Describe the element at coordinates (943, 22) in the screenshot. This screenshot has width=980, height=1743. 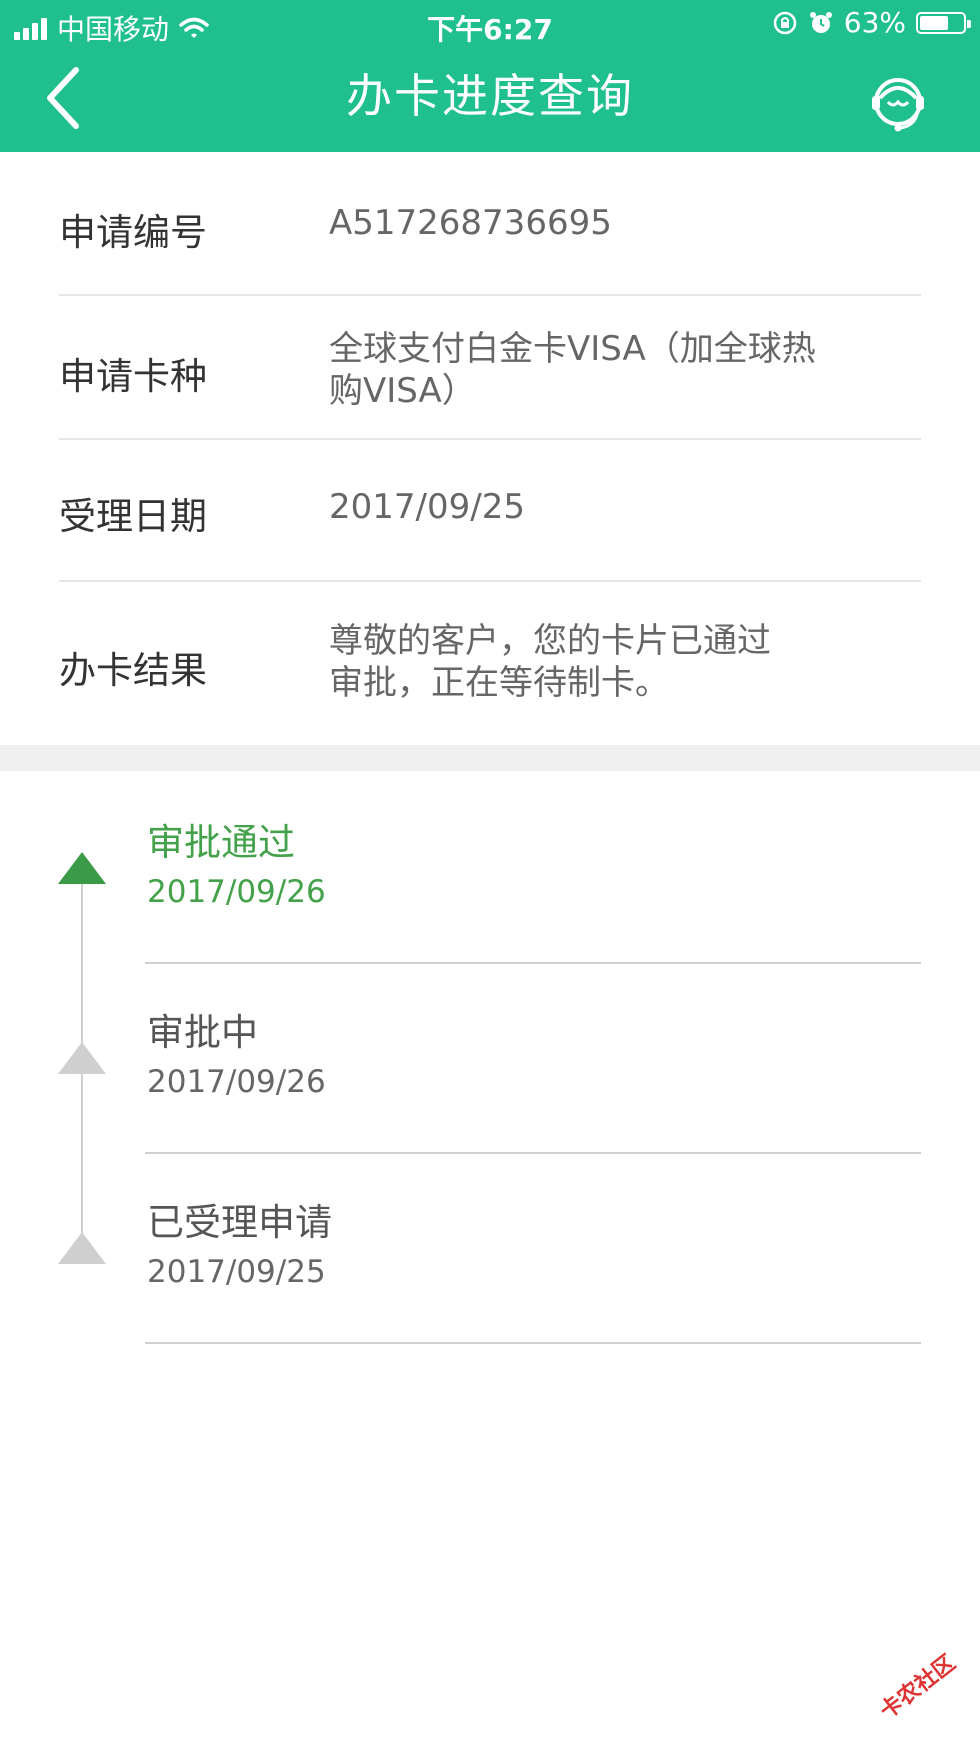
I see `battery-icon` at that location.